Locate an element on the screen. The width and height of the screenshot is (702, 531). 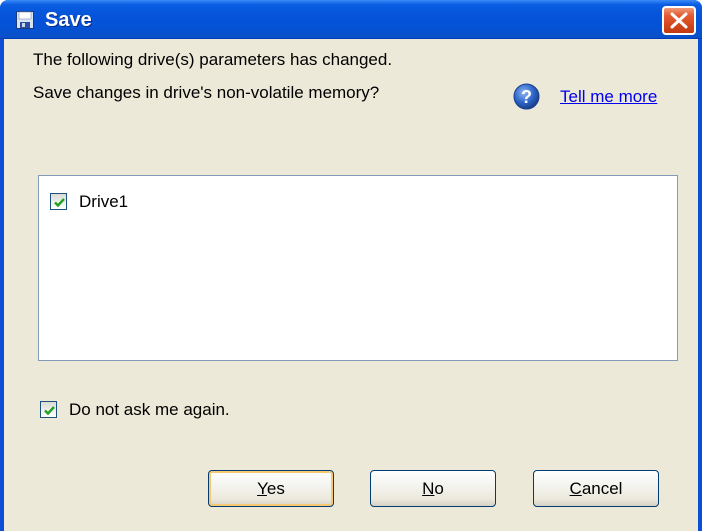
tell-me-more-link: Tell me more is located at coordinates (608, 97).